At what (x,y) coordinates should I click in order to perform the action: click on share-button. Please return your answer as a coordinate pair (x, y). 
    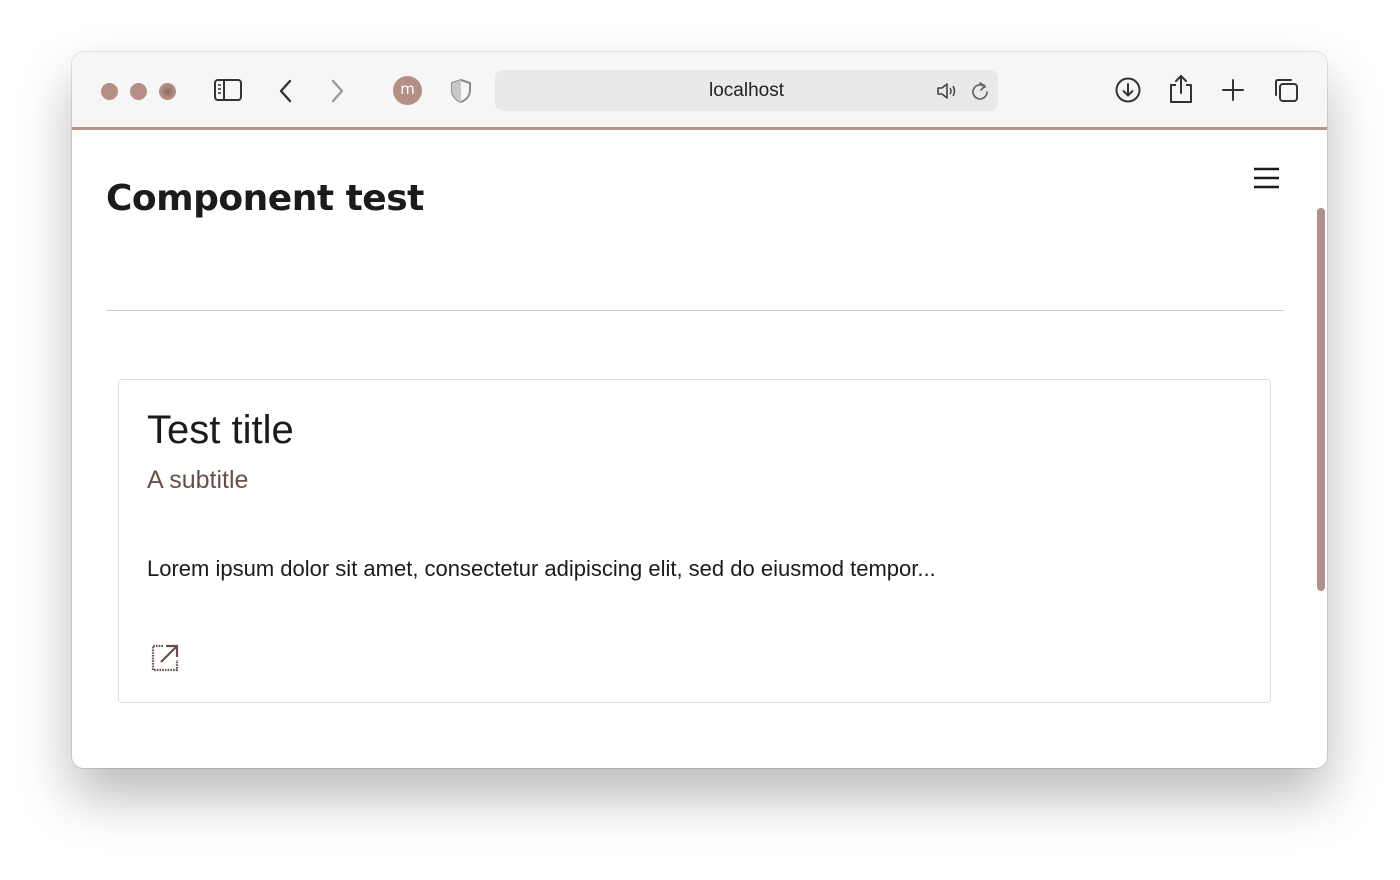
    Looking at the image, I should click on (1181, 89).